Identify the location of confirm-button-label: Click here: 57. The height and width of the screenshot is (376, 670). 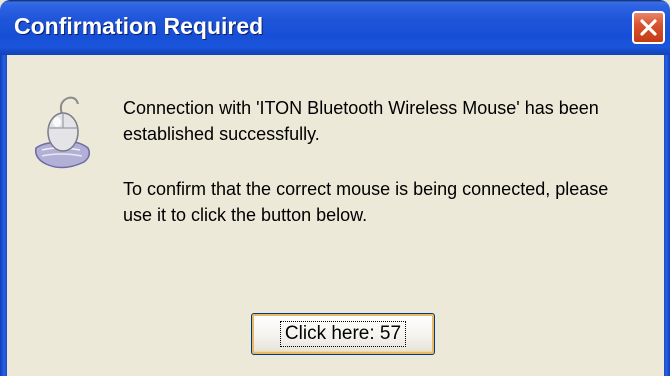
(343, 334).